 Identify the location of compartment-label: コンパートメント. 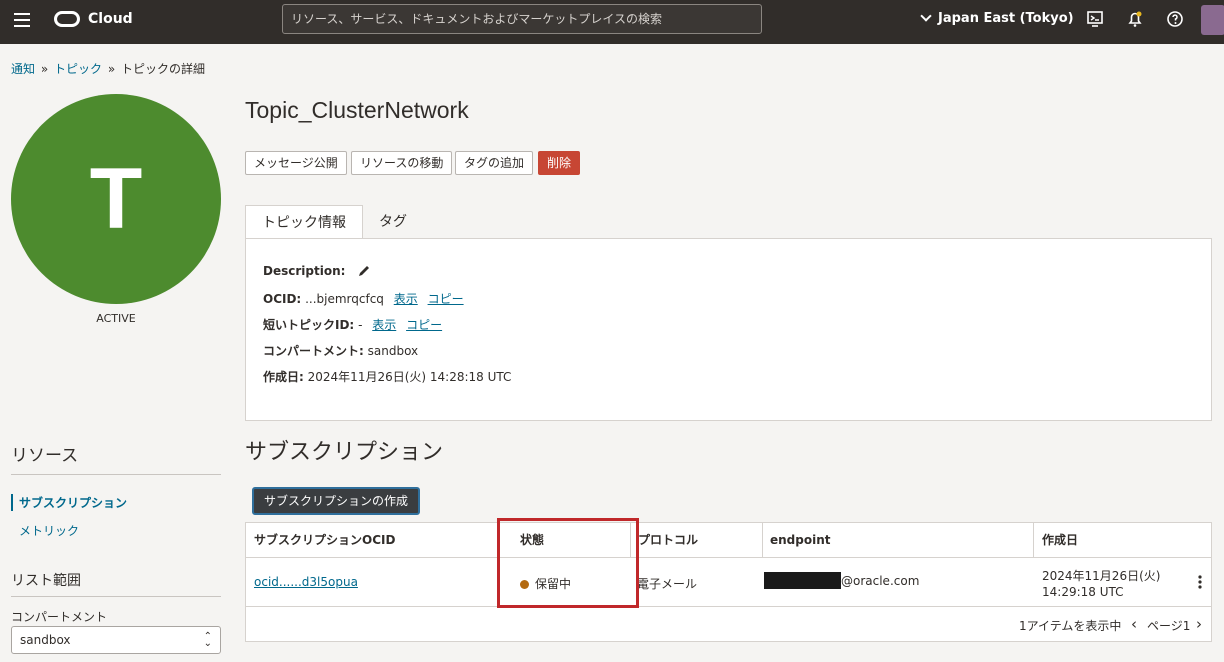
(59, 617).